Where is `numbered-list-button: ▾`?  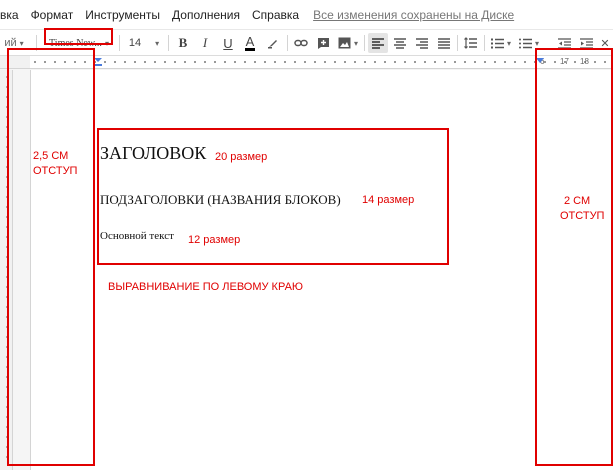
numbered-list-button: ▾ is located at coordinates (501, 43).